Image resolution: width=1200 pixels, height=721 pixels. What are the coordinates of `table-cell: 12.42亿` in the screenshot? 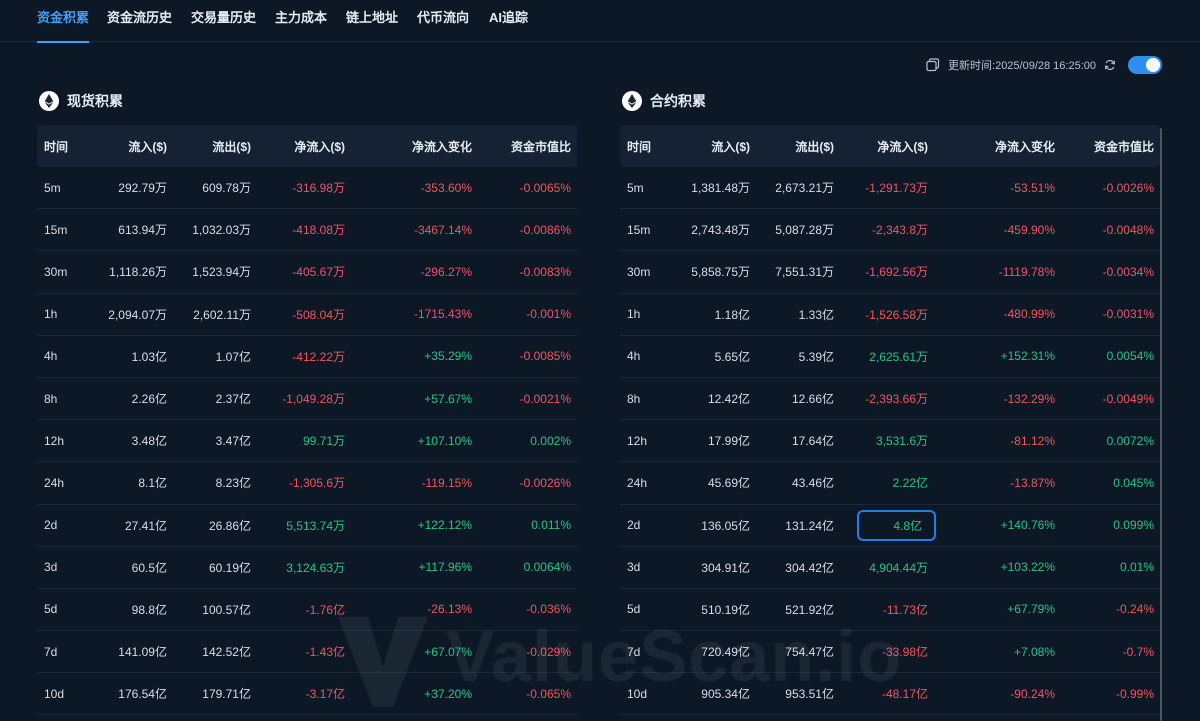 It's located at (728, 399).